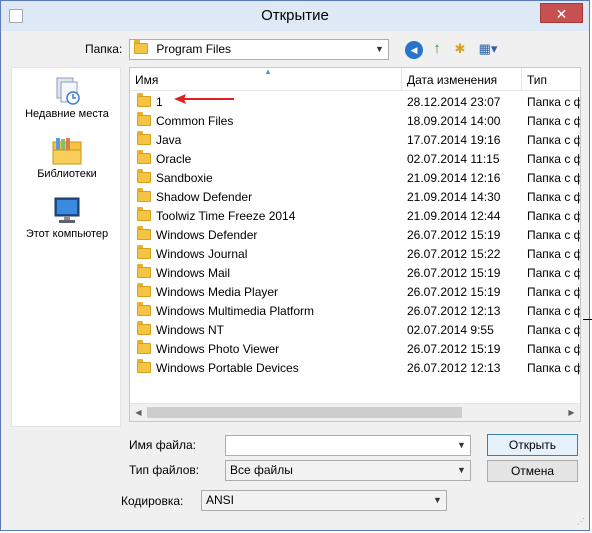  What do you see at coordinates (204, 99) in the screenshot?
I see `red-arrow-annotation` at bounding box center [204, 99].